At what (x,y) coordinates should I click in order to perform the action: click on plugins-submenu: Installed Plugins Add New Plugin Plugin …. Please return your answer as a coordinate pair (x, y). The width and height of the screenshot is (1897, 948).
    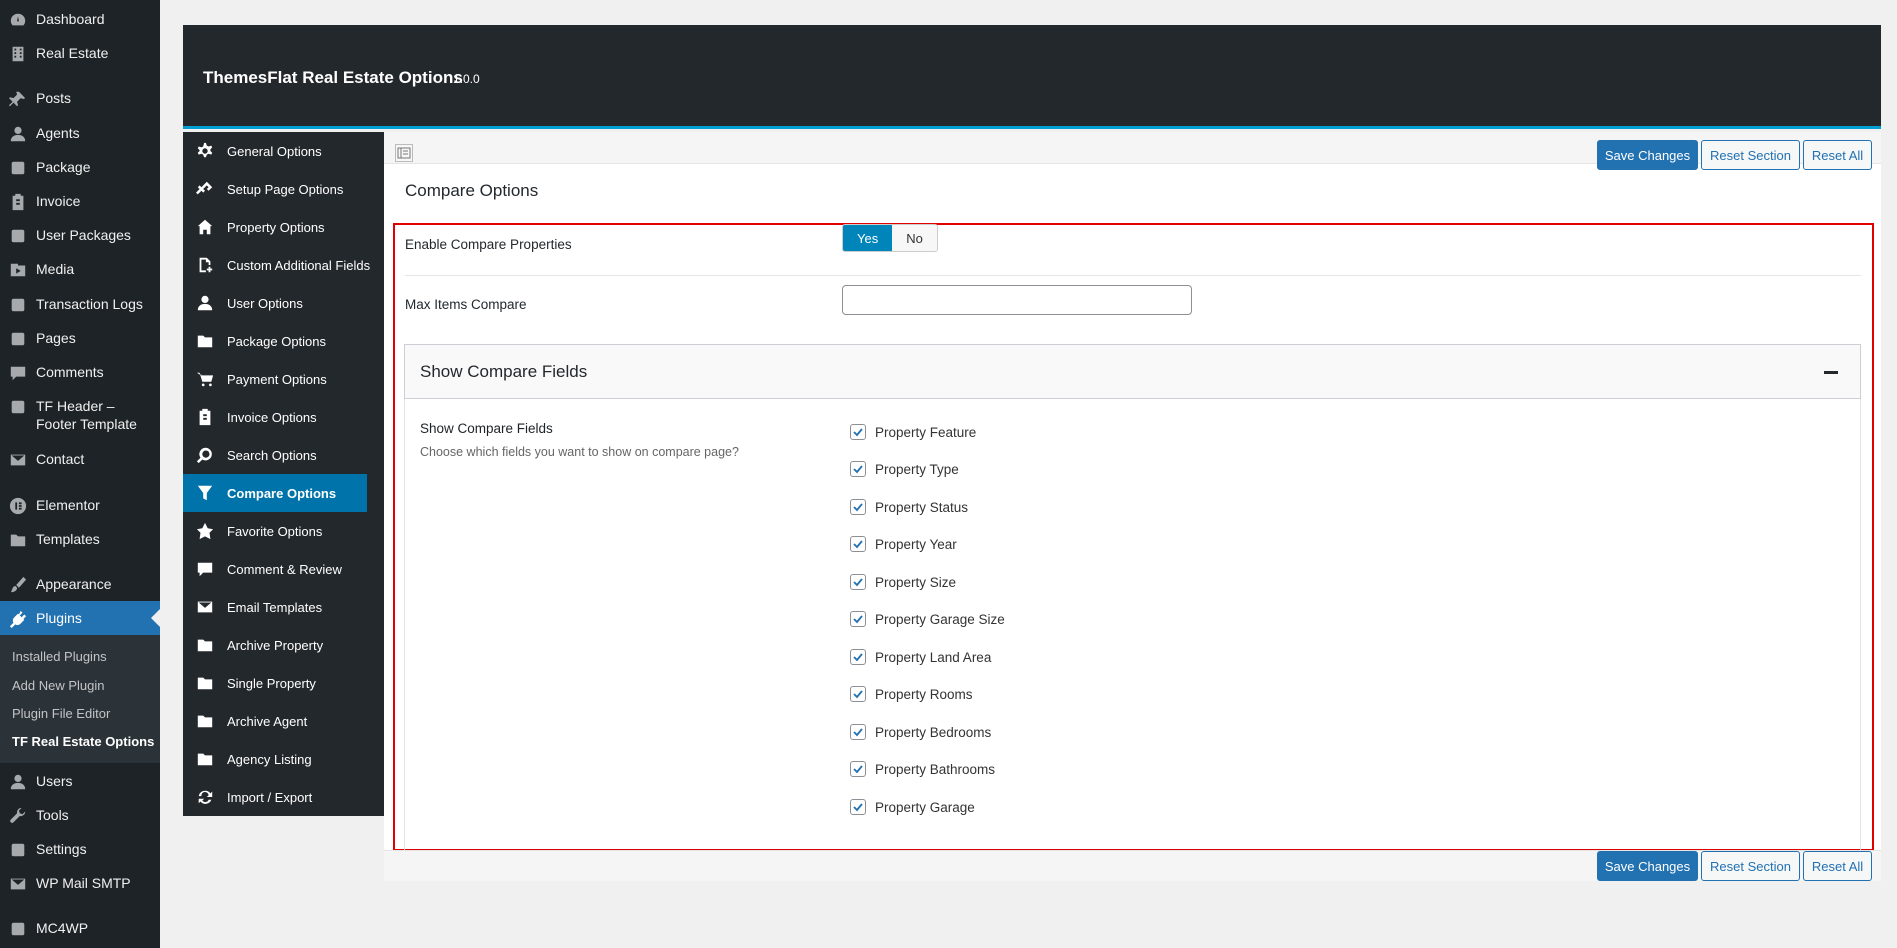
    Looking at the image, I should click on (80, 699).